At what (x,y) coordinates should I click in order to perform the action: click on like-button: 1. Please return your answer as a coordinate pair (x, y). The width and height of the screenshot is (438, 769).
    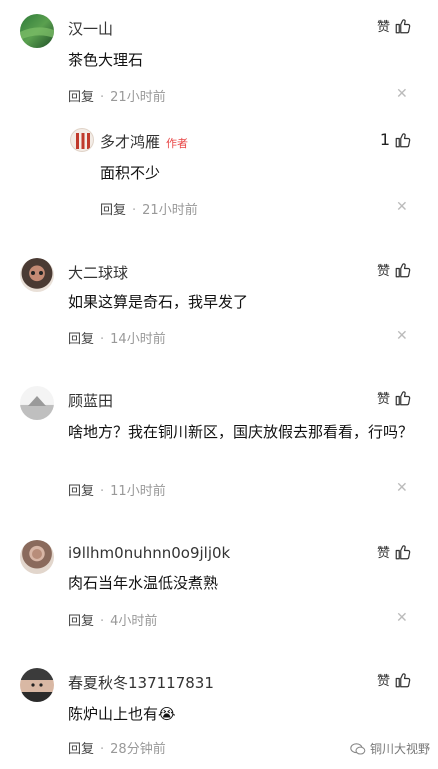
    Looking at the image, I should click on (396, 139).